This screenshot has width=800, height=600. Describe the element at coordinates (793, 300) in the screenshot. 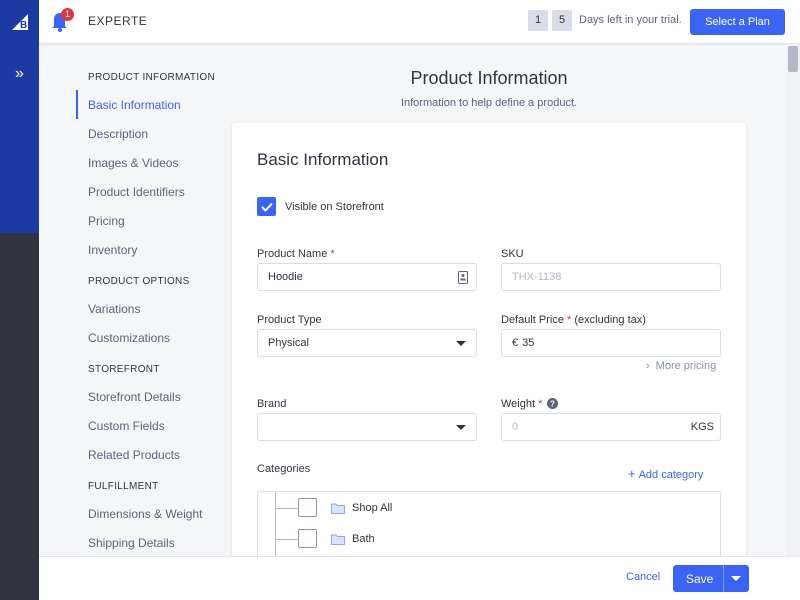

I see `page-scrollbar` at that location.